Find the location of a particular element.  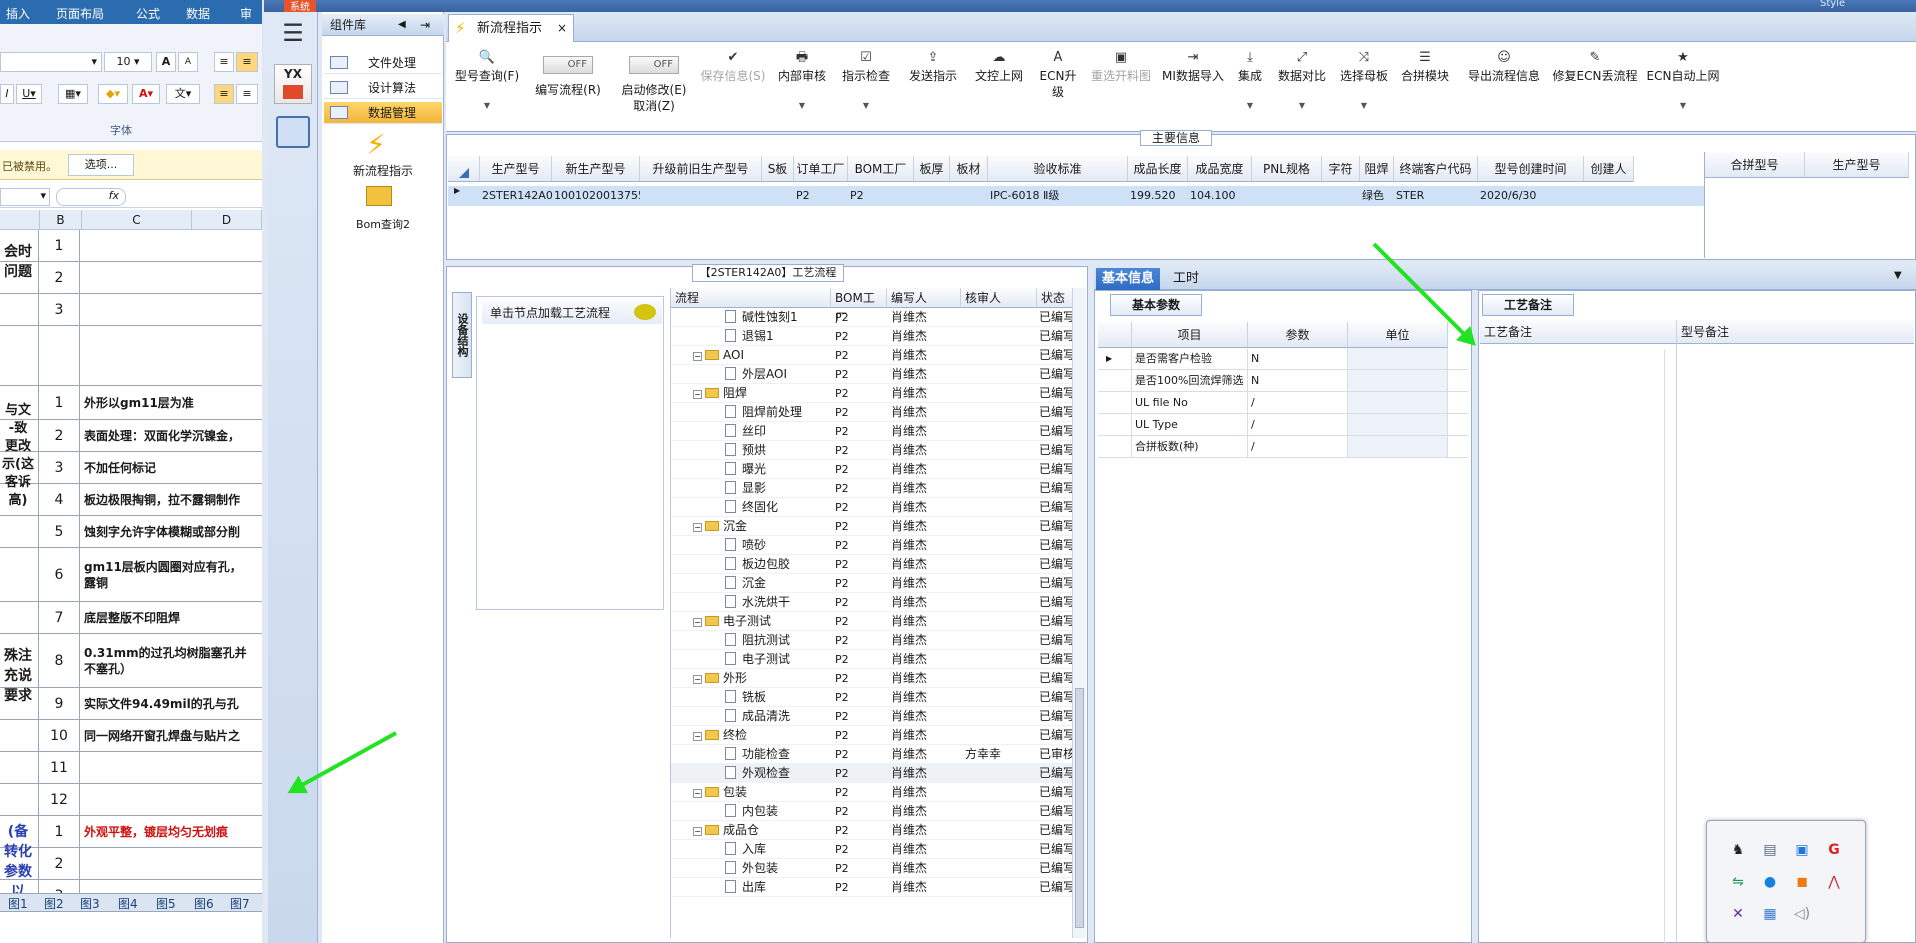

app-icon-a: ♞ is located at coordinates (1738, 850).